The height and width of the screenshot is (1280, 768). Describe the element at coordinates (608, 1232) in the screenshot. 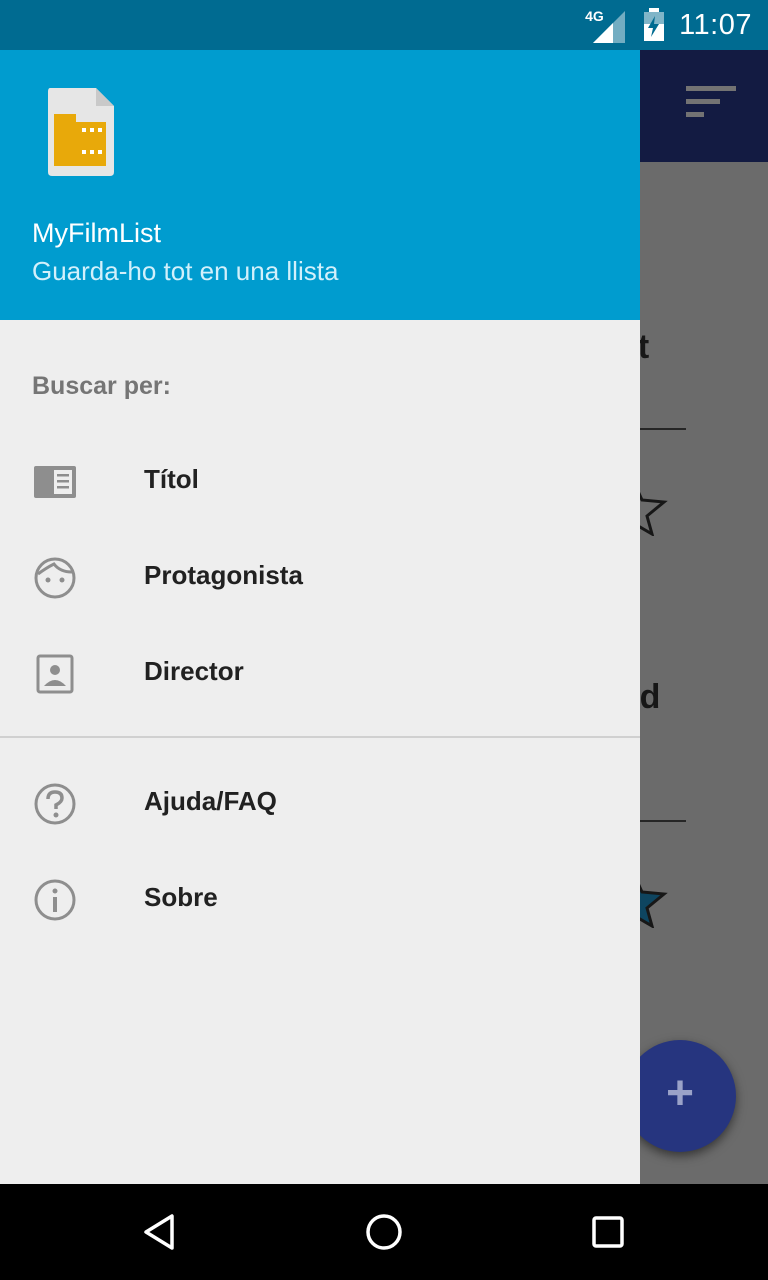

I see `recents-icon` at that location.